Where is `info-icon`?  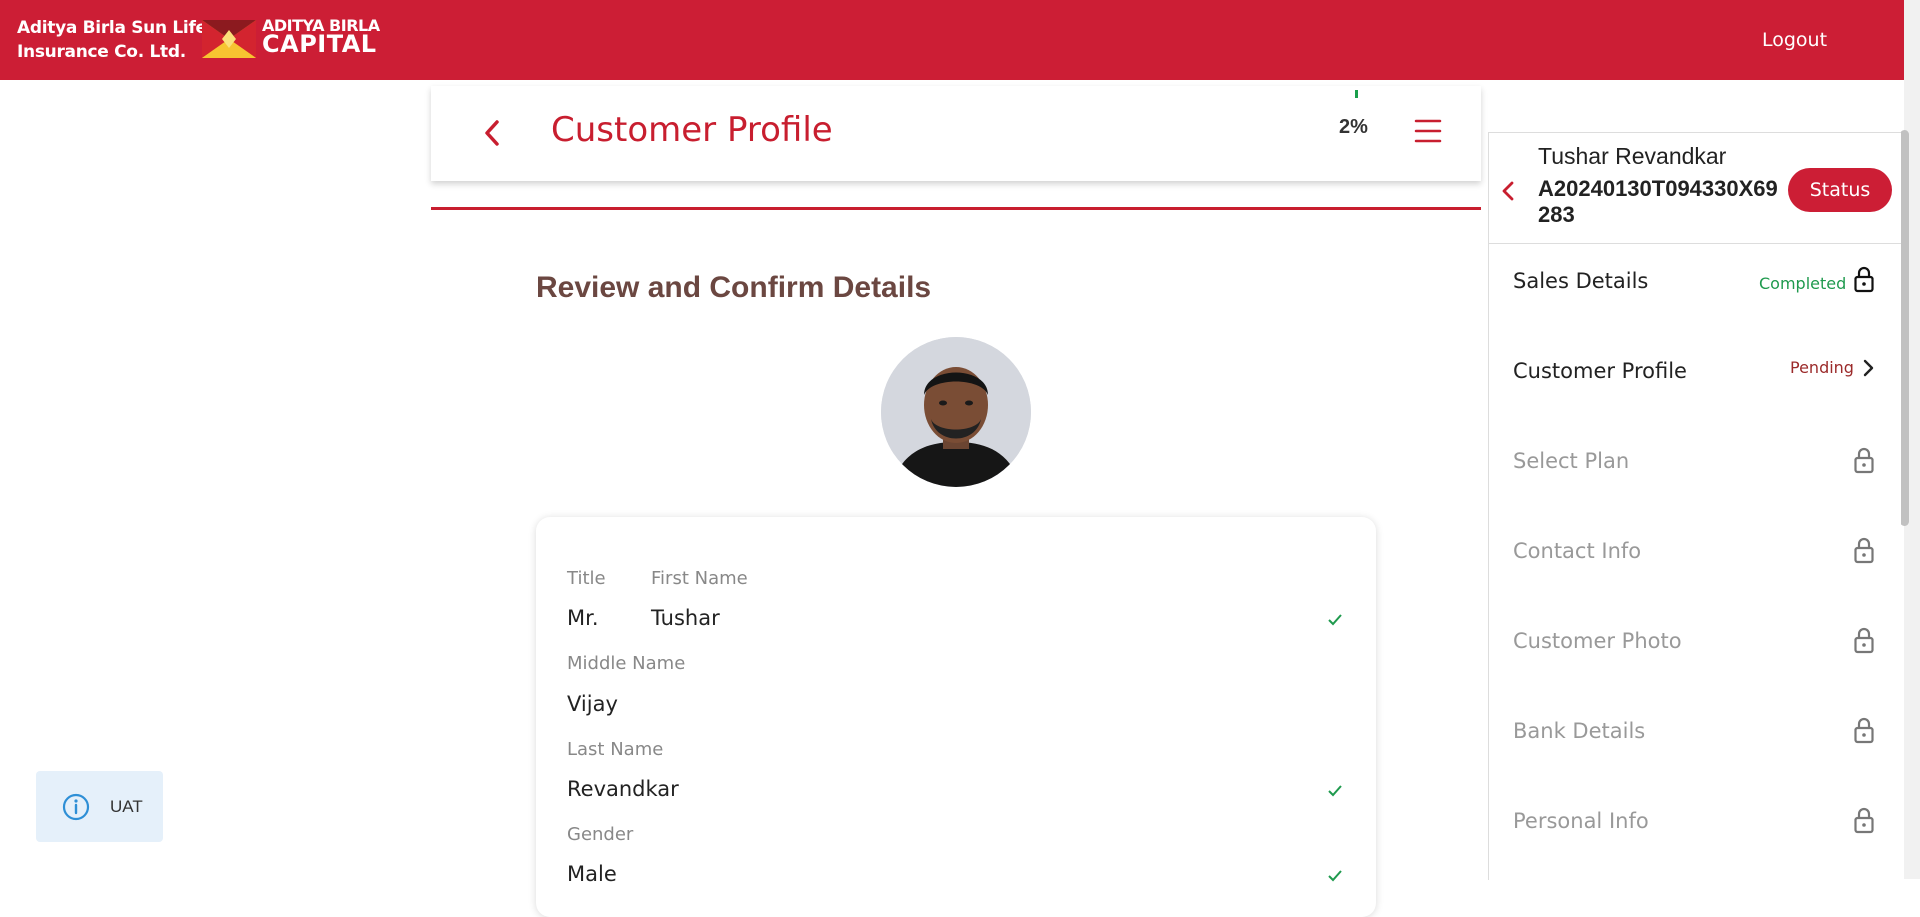 info-icon is located at coordinates (76, 807).